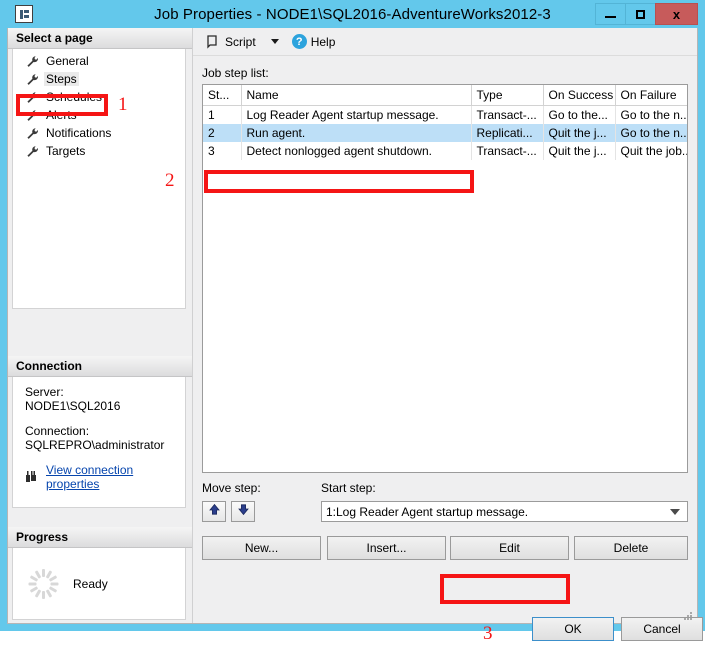 This screenshot has height=645, width=705. I want to click on edit-step-button: Edit, so click(509, 548).